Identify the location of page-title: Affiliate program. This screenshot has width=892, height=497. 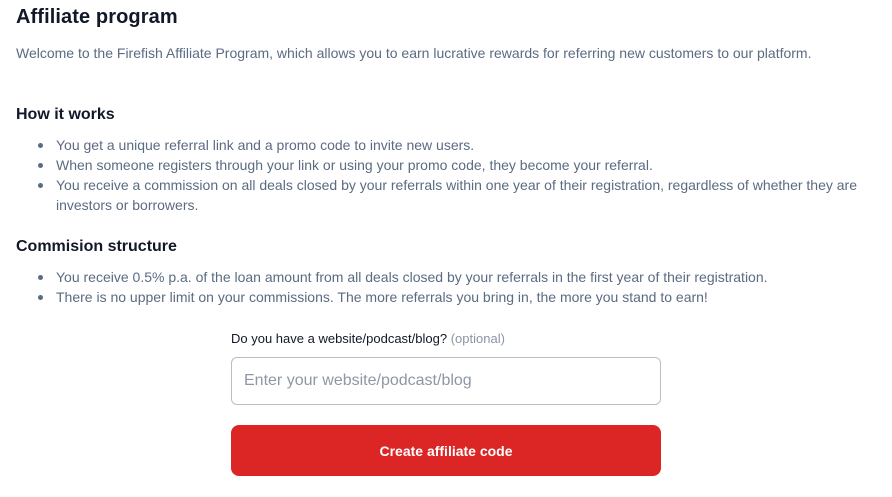
(97, 17).